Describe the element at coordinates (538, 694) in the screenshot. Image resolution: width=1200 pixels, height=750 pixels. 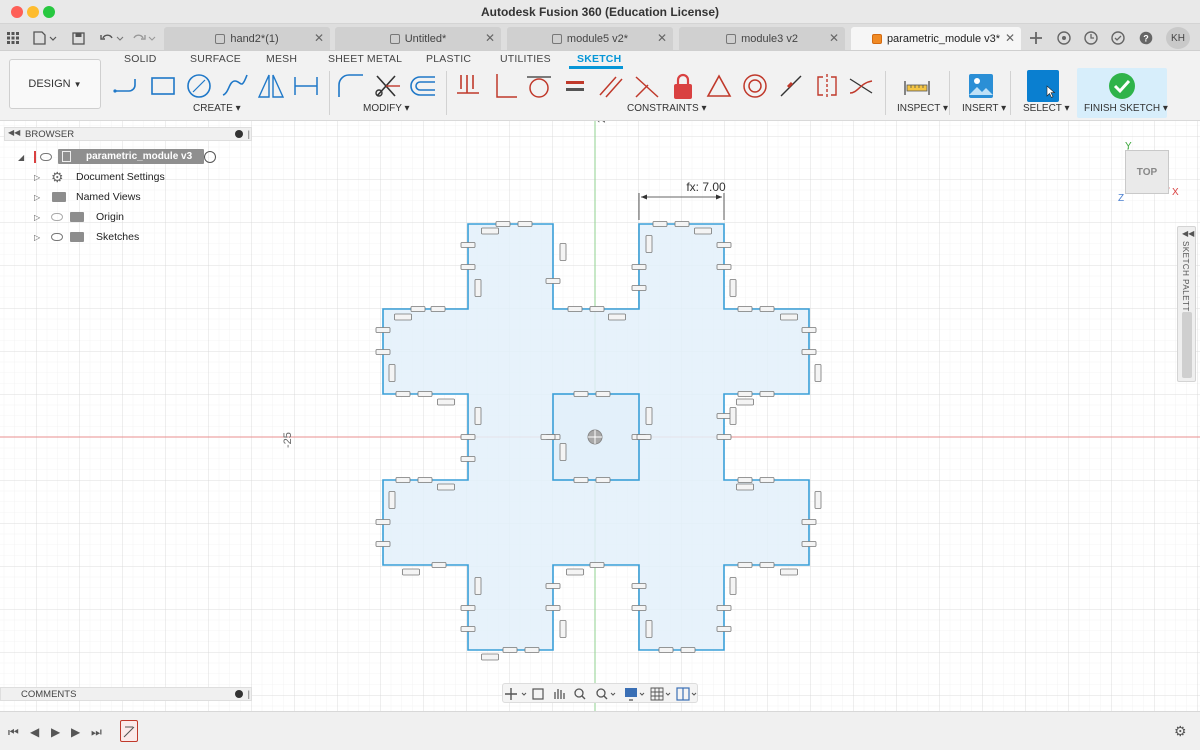
I see `look-at-icon` at that location.